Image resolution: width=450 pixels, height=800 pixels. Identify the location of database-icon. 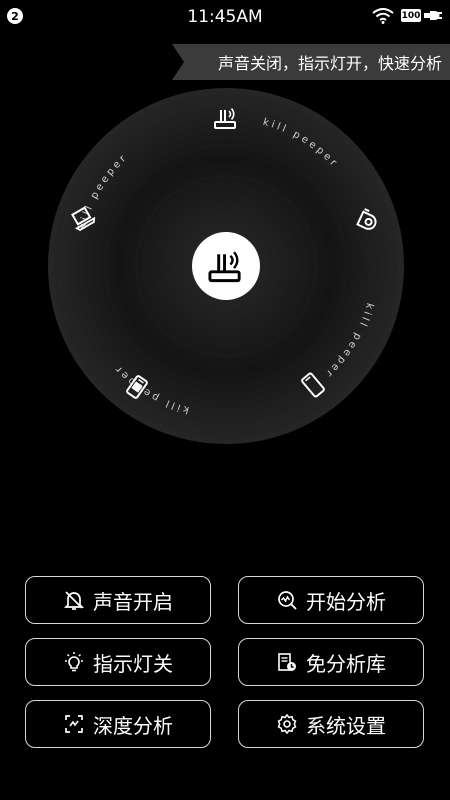
(287, 662).